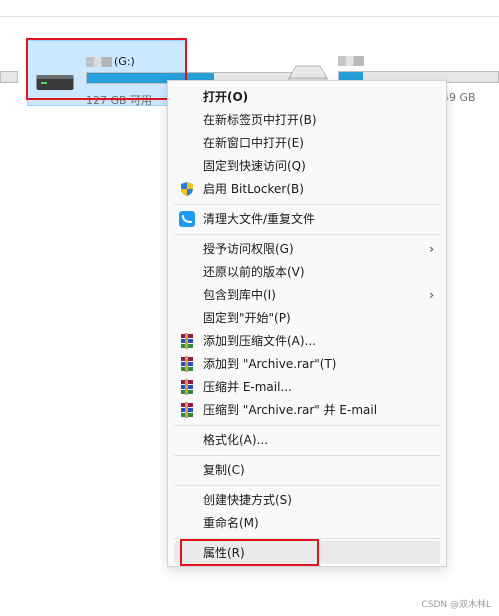 This screenshot has height=616, width=499. I want to click on menu-item-rename: 重命名(M), so click(307, 522).